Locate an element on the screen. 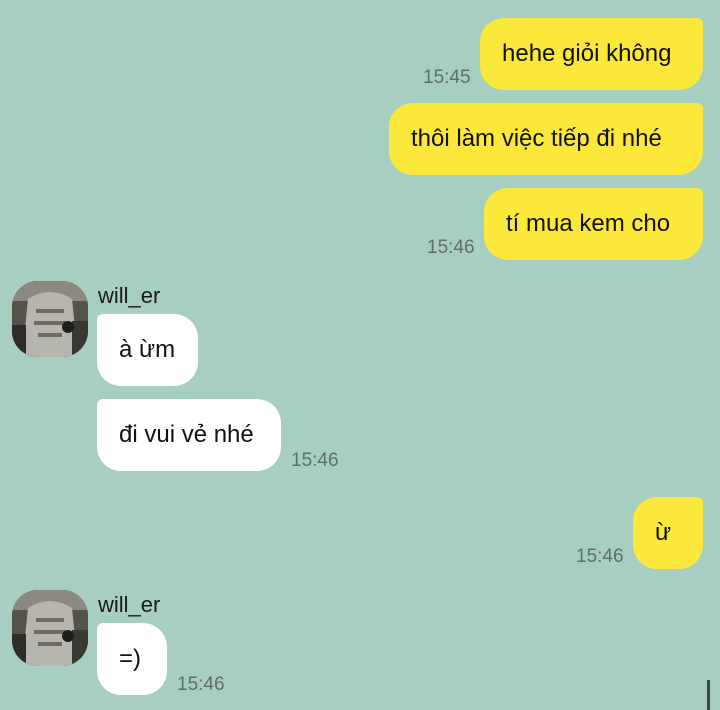  incoming-message-bubble: đi vui vẻ nhé is located at coordinates (189, 435).